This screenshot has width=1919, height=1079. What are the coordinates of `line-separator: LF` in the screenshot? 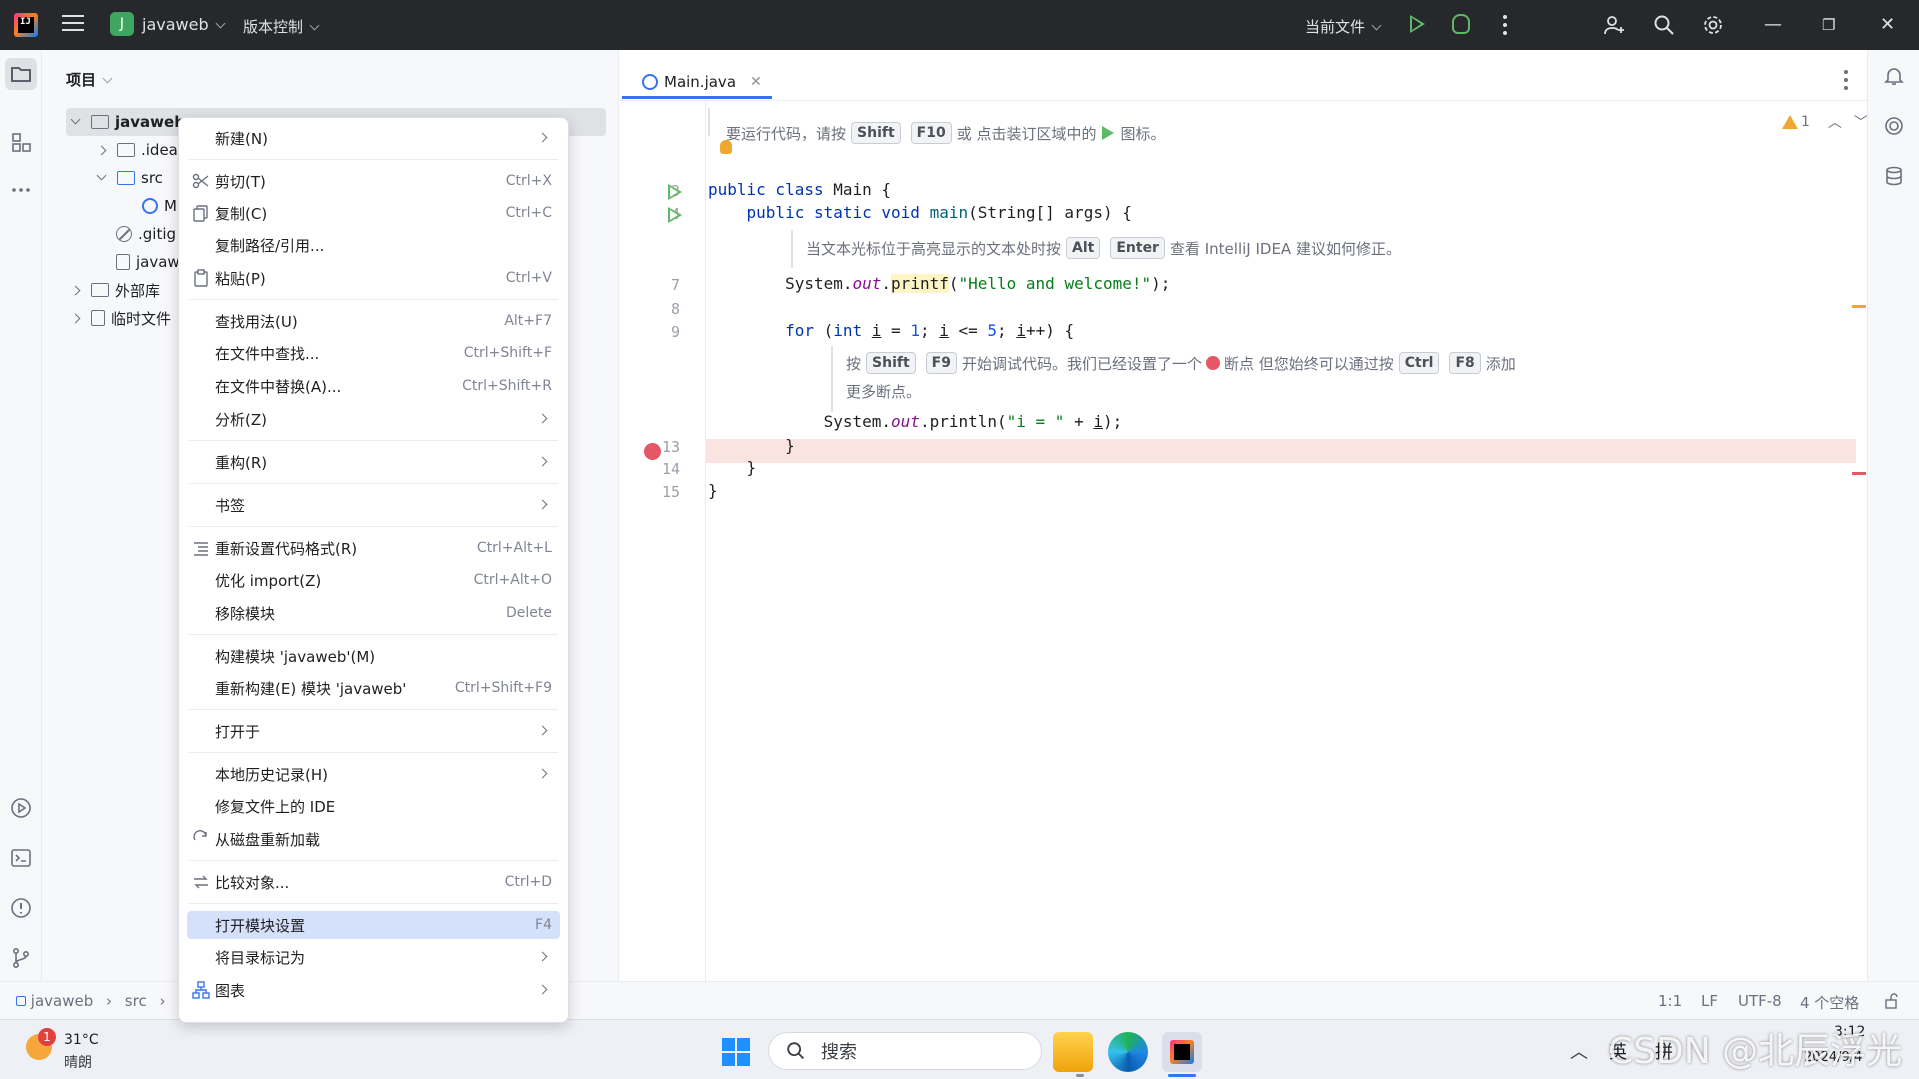 It's located at (1709, 1001).